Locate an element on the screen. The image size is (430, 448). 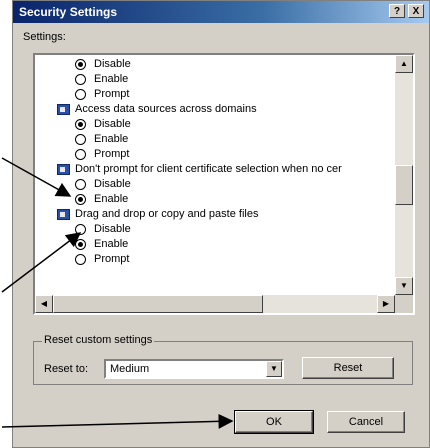
reset-group-label: Reset custom settings is located at coordinates (98, 340).